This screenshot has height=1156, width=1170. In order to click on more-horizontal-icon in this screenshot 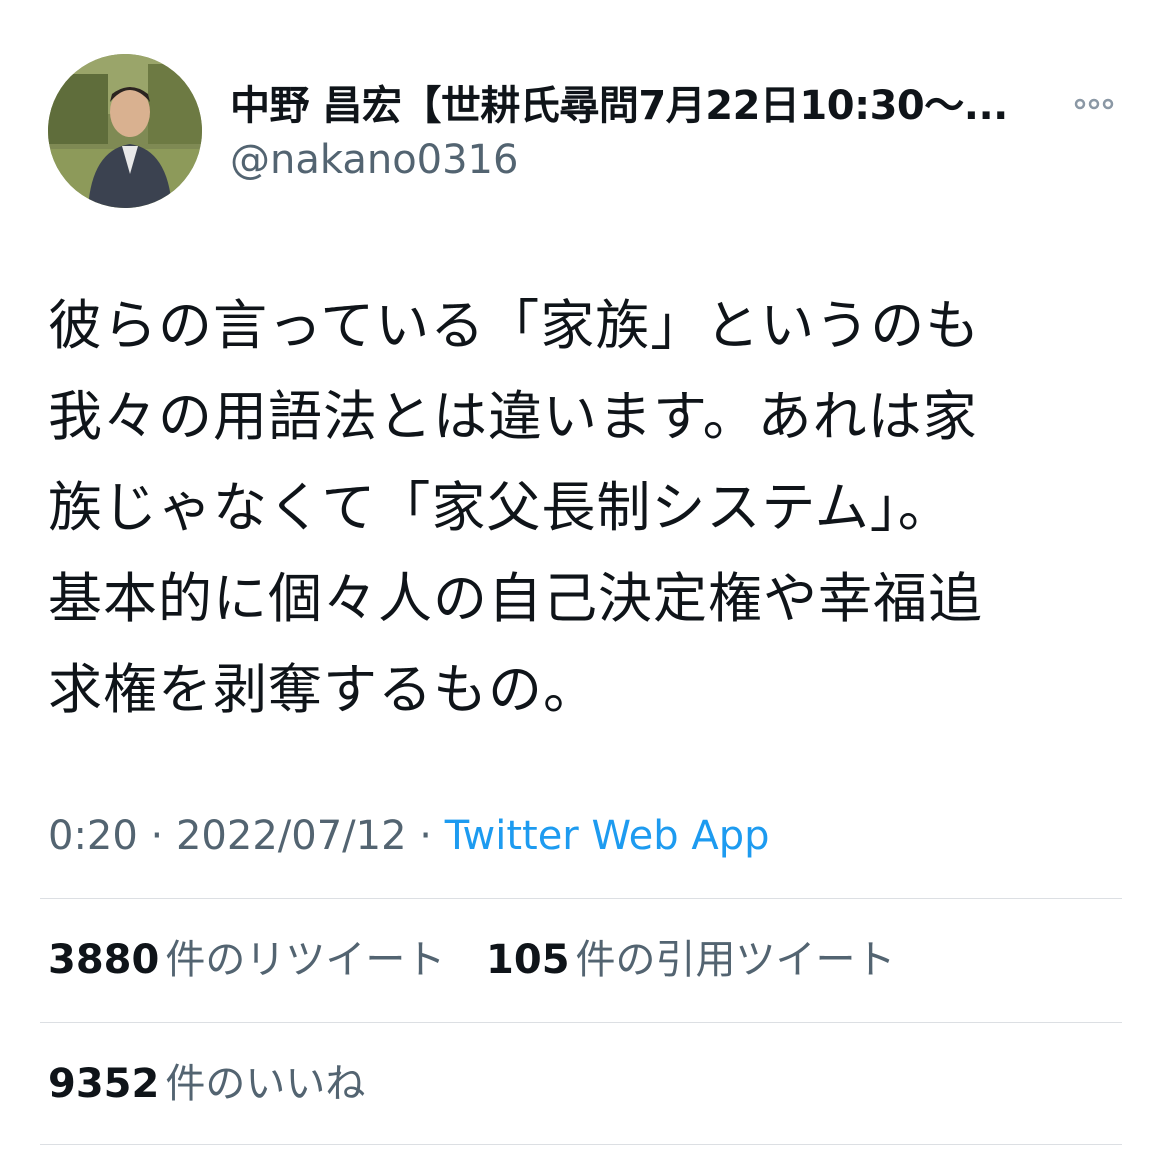, I will do `click(1094, 104)`.